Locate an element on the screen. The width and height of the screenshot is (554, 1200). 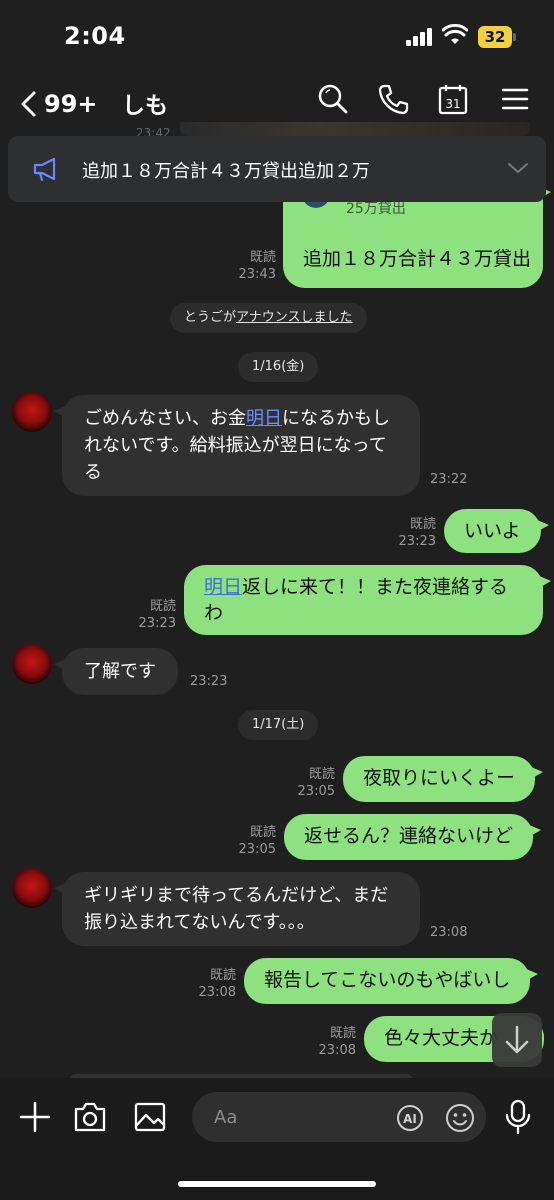
image-icon is located at coordinates (150, 1117).